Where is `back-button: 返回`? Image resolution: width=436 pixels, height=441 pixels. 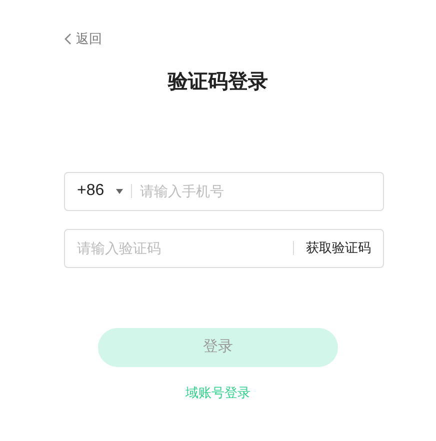 back-button: 返回 is located at coordinates (83, 38).